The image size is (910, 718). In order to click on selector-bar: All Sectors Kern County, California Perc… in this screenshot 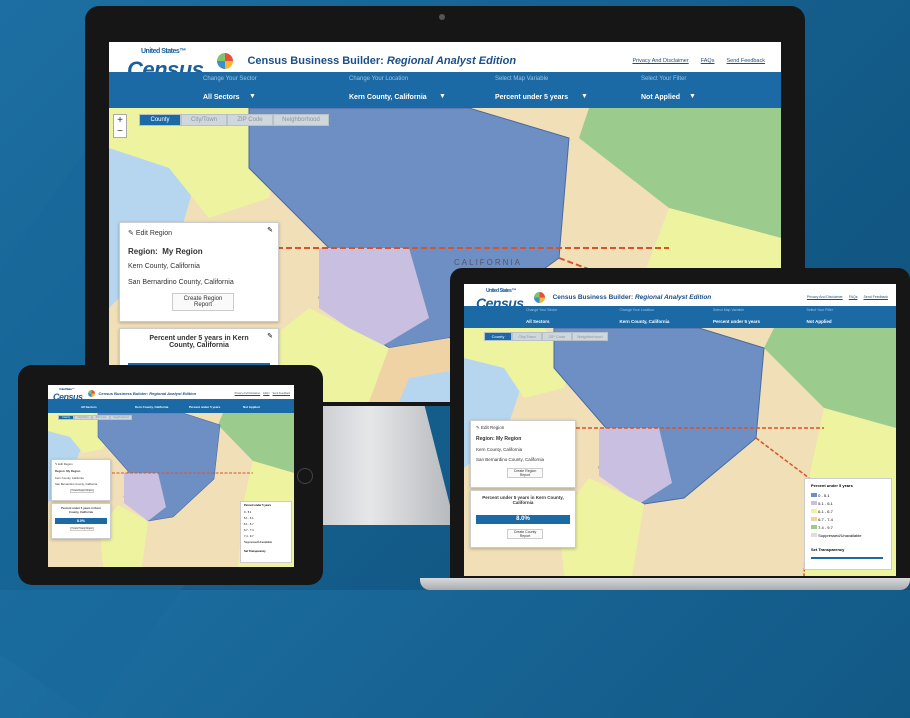, I will do `click(171, 406)`.